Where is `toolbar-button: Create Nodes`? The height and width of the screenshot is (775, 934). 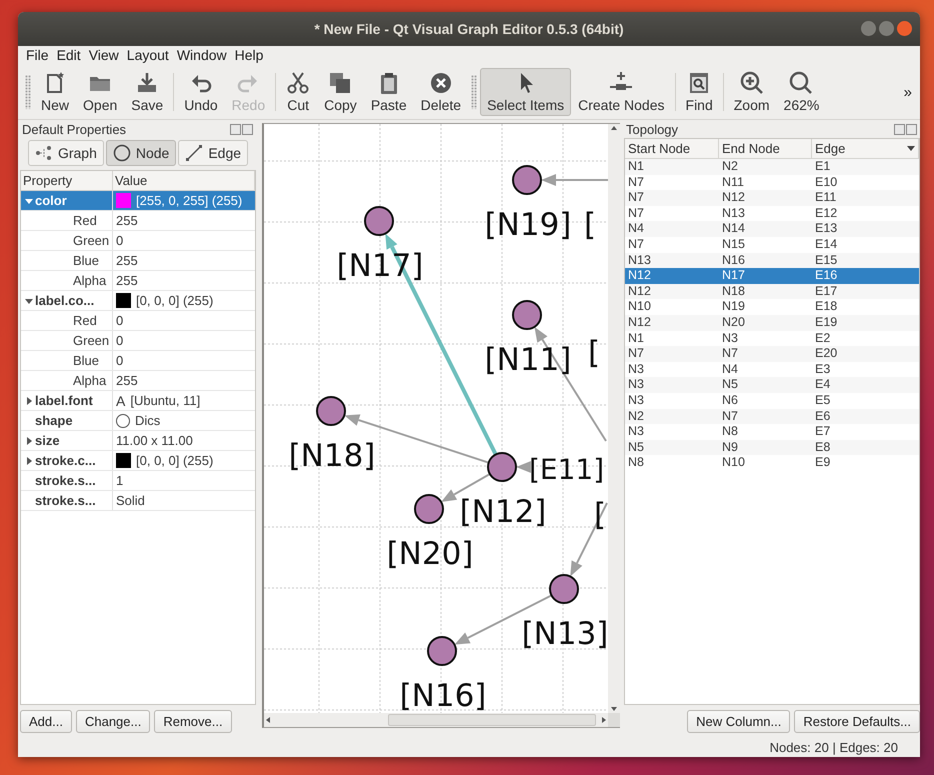
toolbar-button: Create Nodes is located at coordinates (621, 92).